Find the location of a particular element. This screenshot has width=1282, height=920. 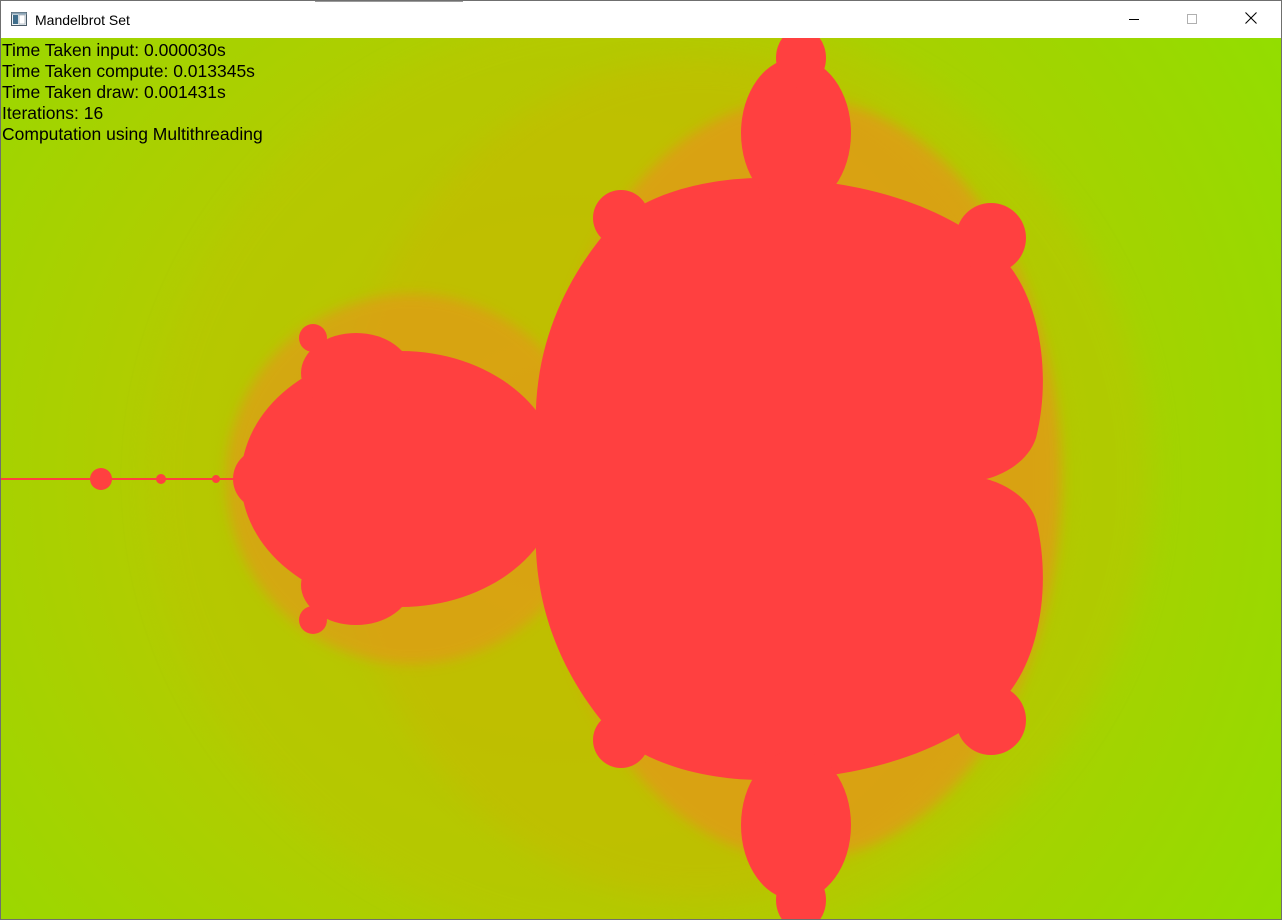

input-time-label: Time Taken input: 0.000030s is located at coordinates (114, 50).